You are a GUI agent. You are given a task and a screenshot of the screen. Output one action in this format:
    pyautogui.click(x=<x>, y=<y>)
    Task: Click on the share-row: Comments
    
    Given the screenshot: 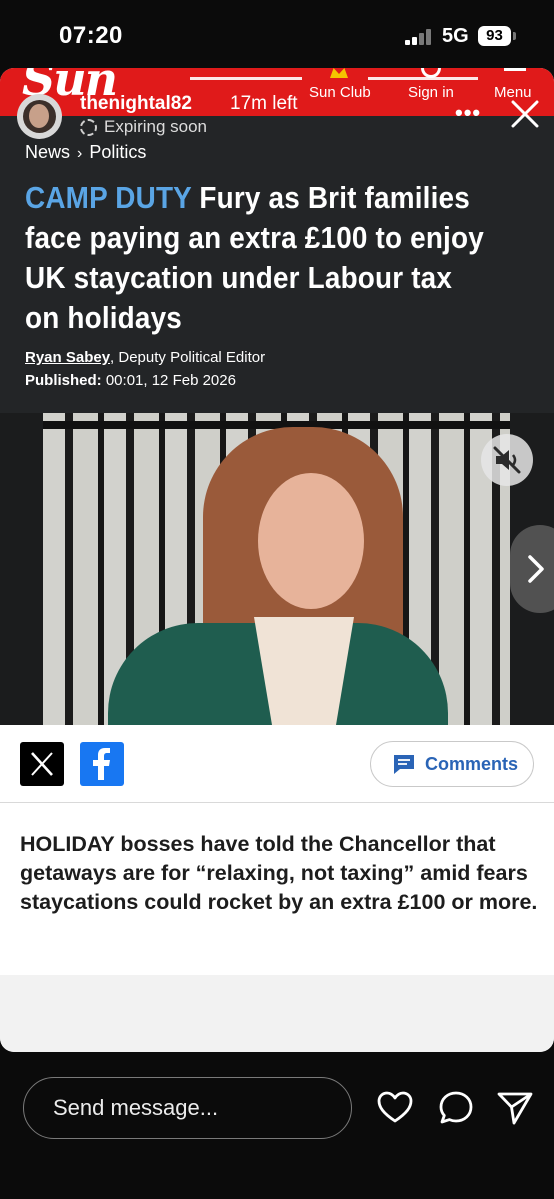 What is the action you would take?
    pyautogui.click(x=277, y=764)
    